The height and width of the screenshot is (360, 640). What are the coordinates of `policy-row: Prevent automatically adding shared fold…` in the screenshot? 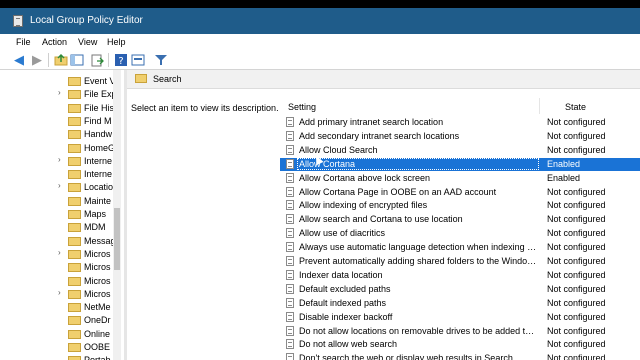 It's located at (460, 261).